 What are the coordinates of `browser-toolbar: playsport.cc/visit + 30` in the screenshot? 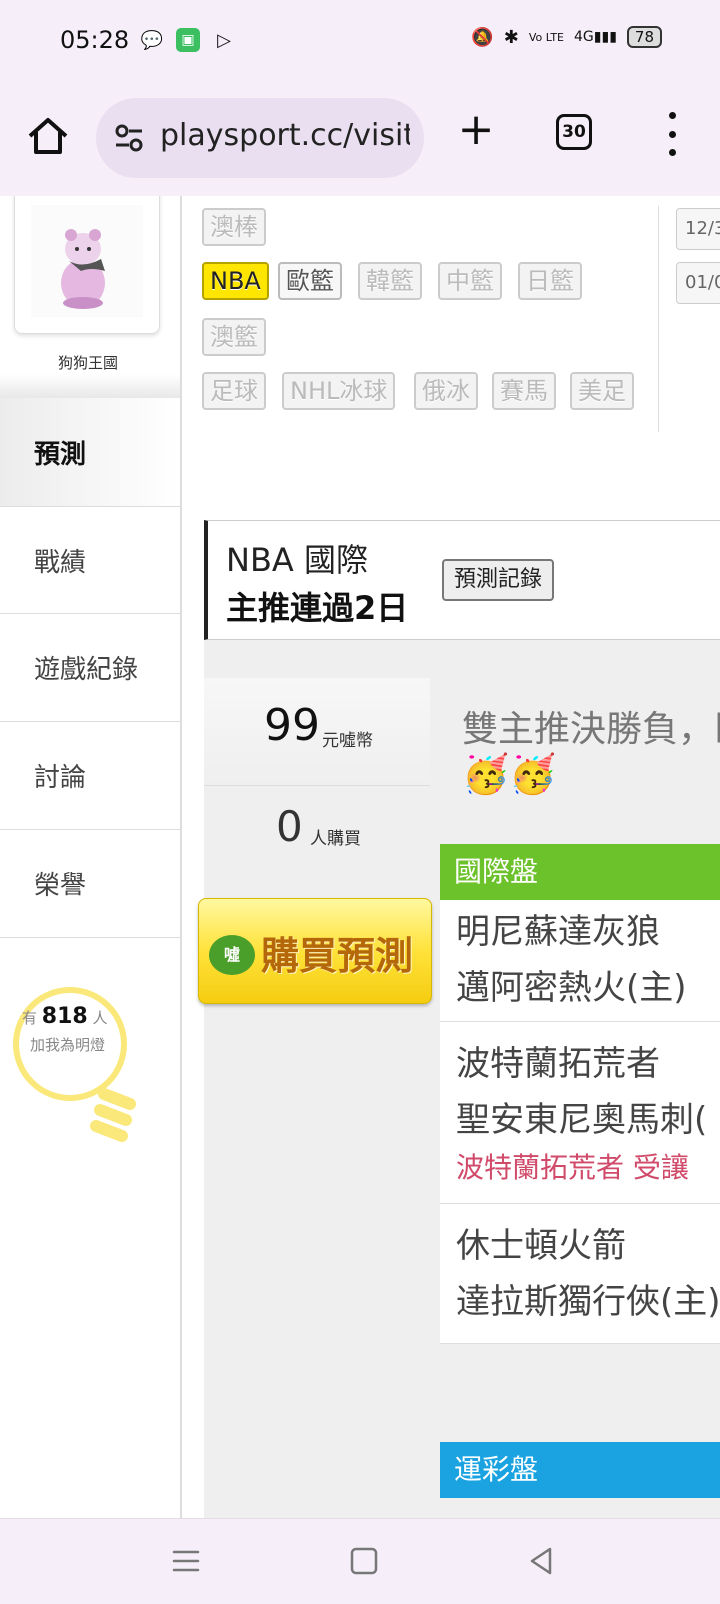 It's located at (360, 140).